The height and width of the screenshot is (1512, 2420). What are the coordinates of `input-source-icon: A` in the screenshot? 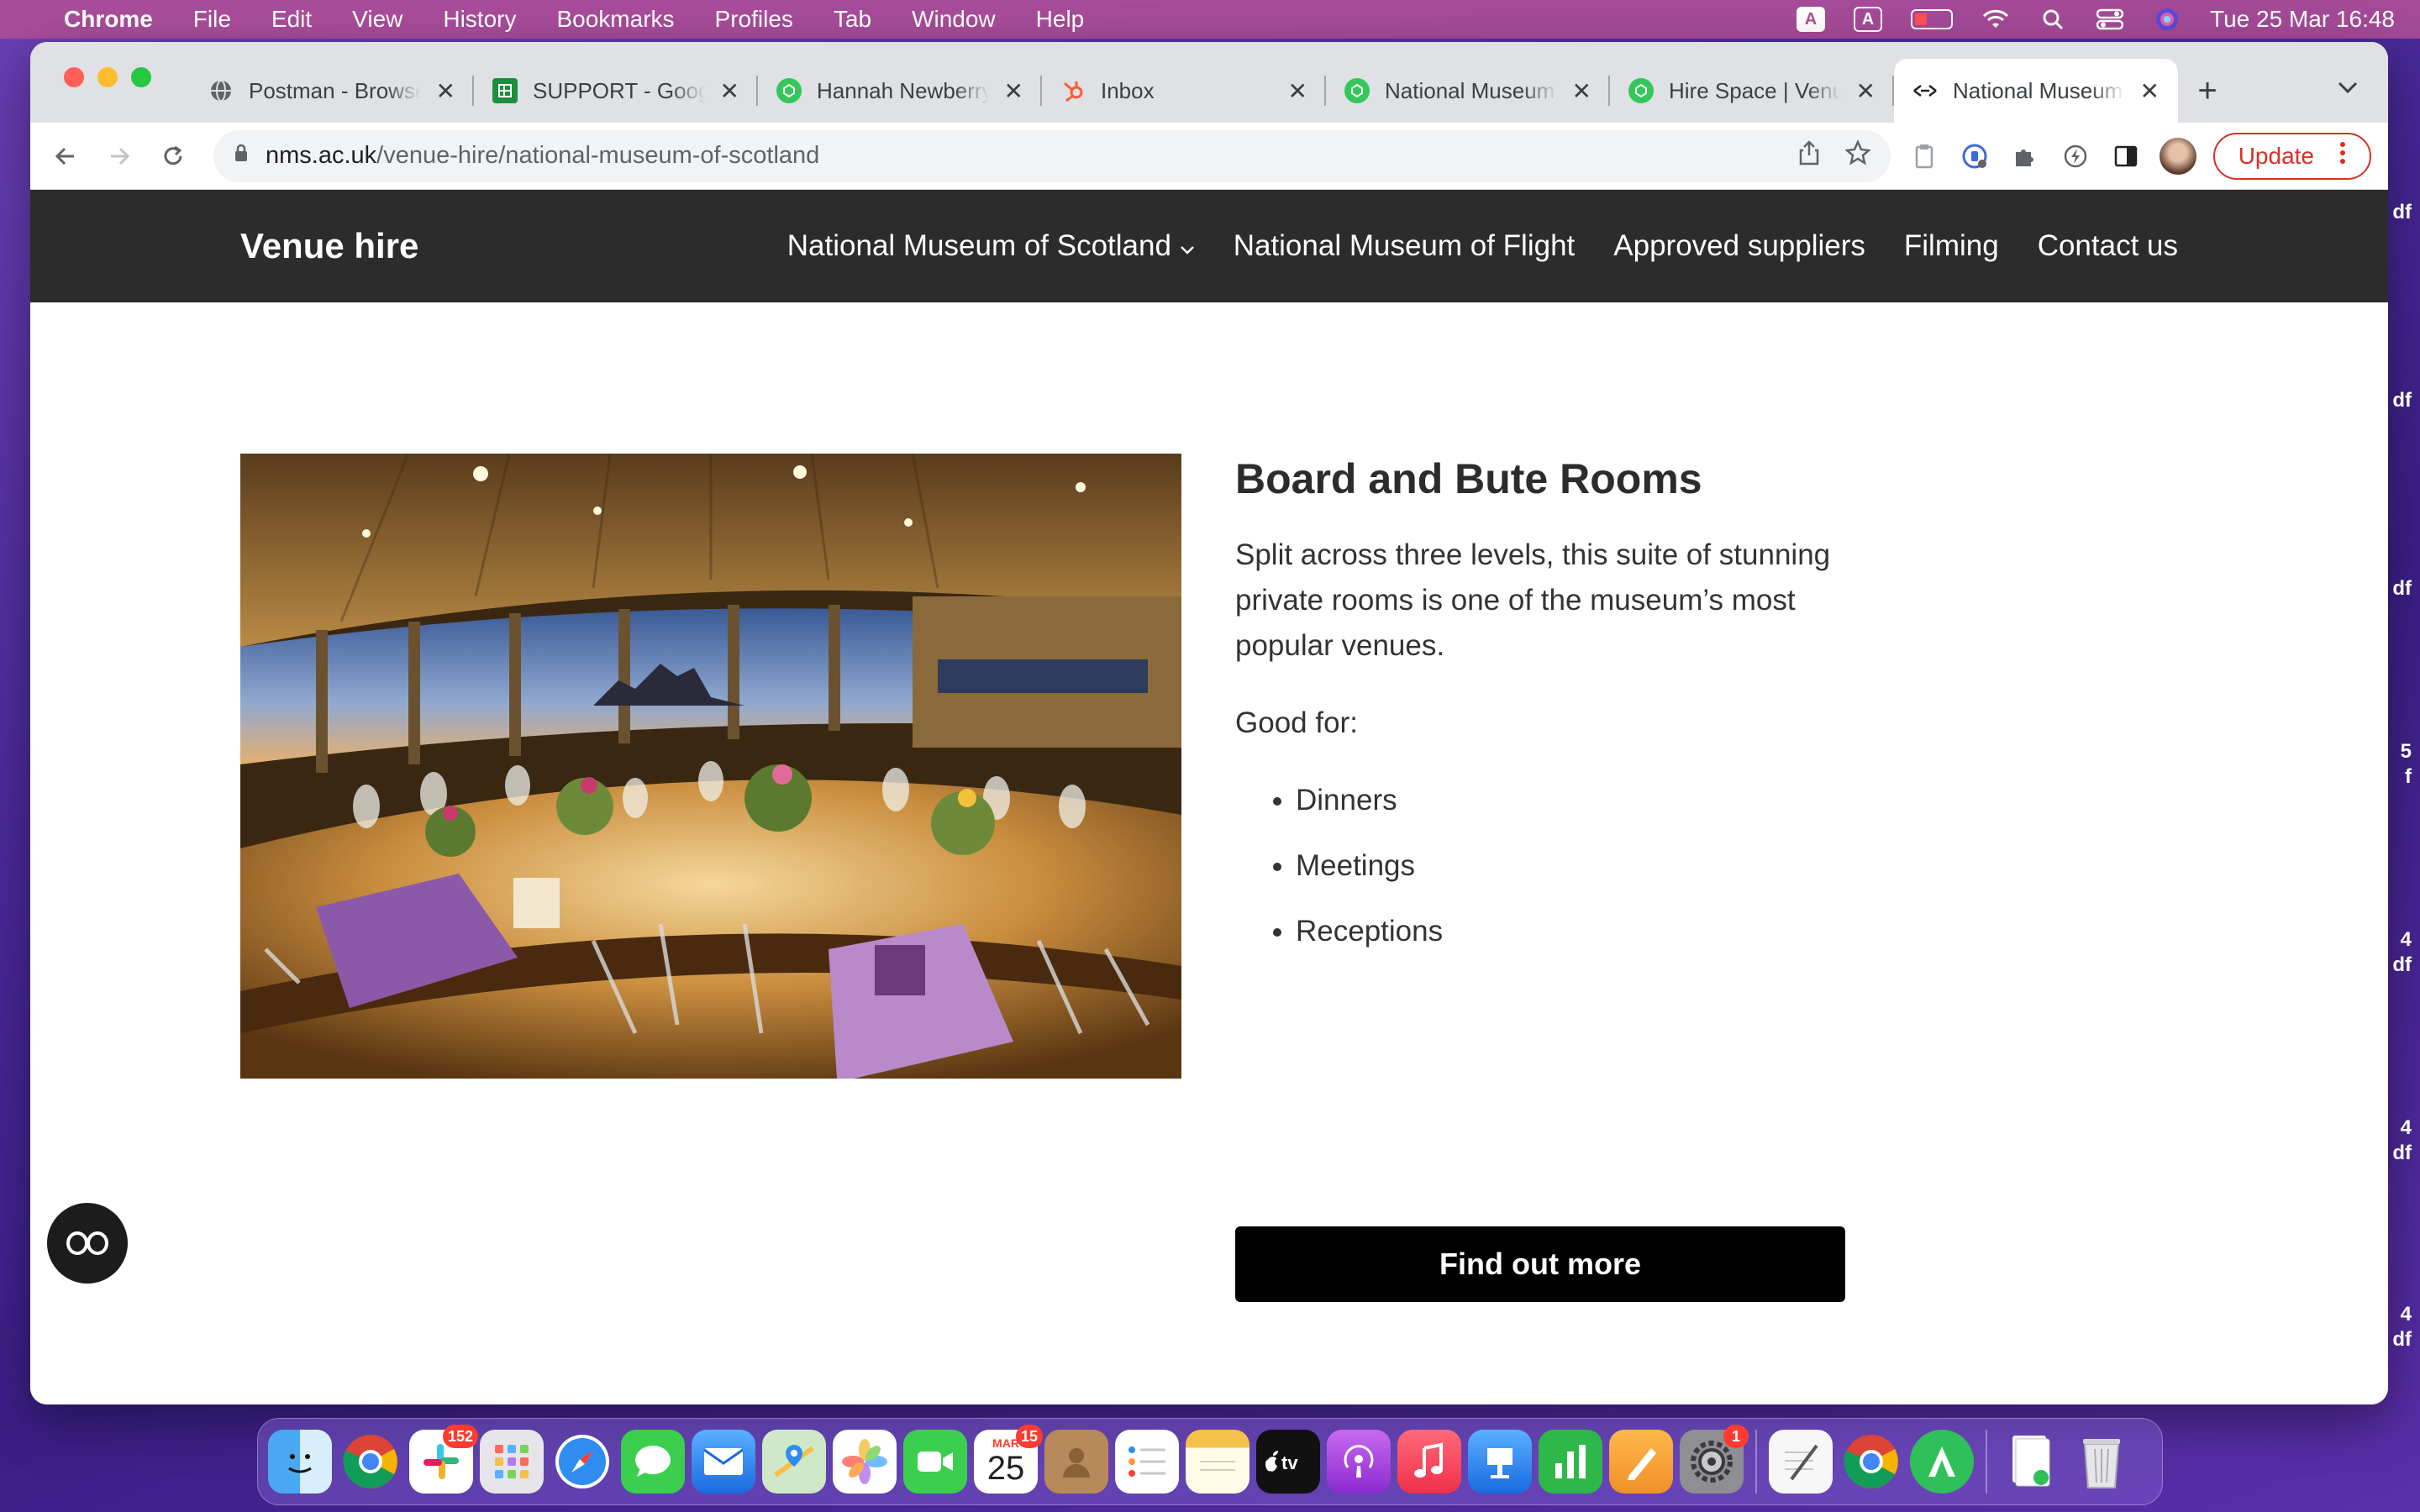 It's located at (1811, 19).